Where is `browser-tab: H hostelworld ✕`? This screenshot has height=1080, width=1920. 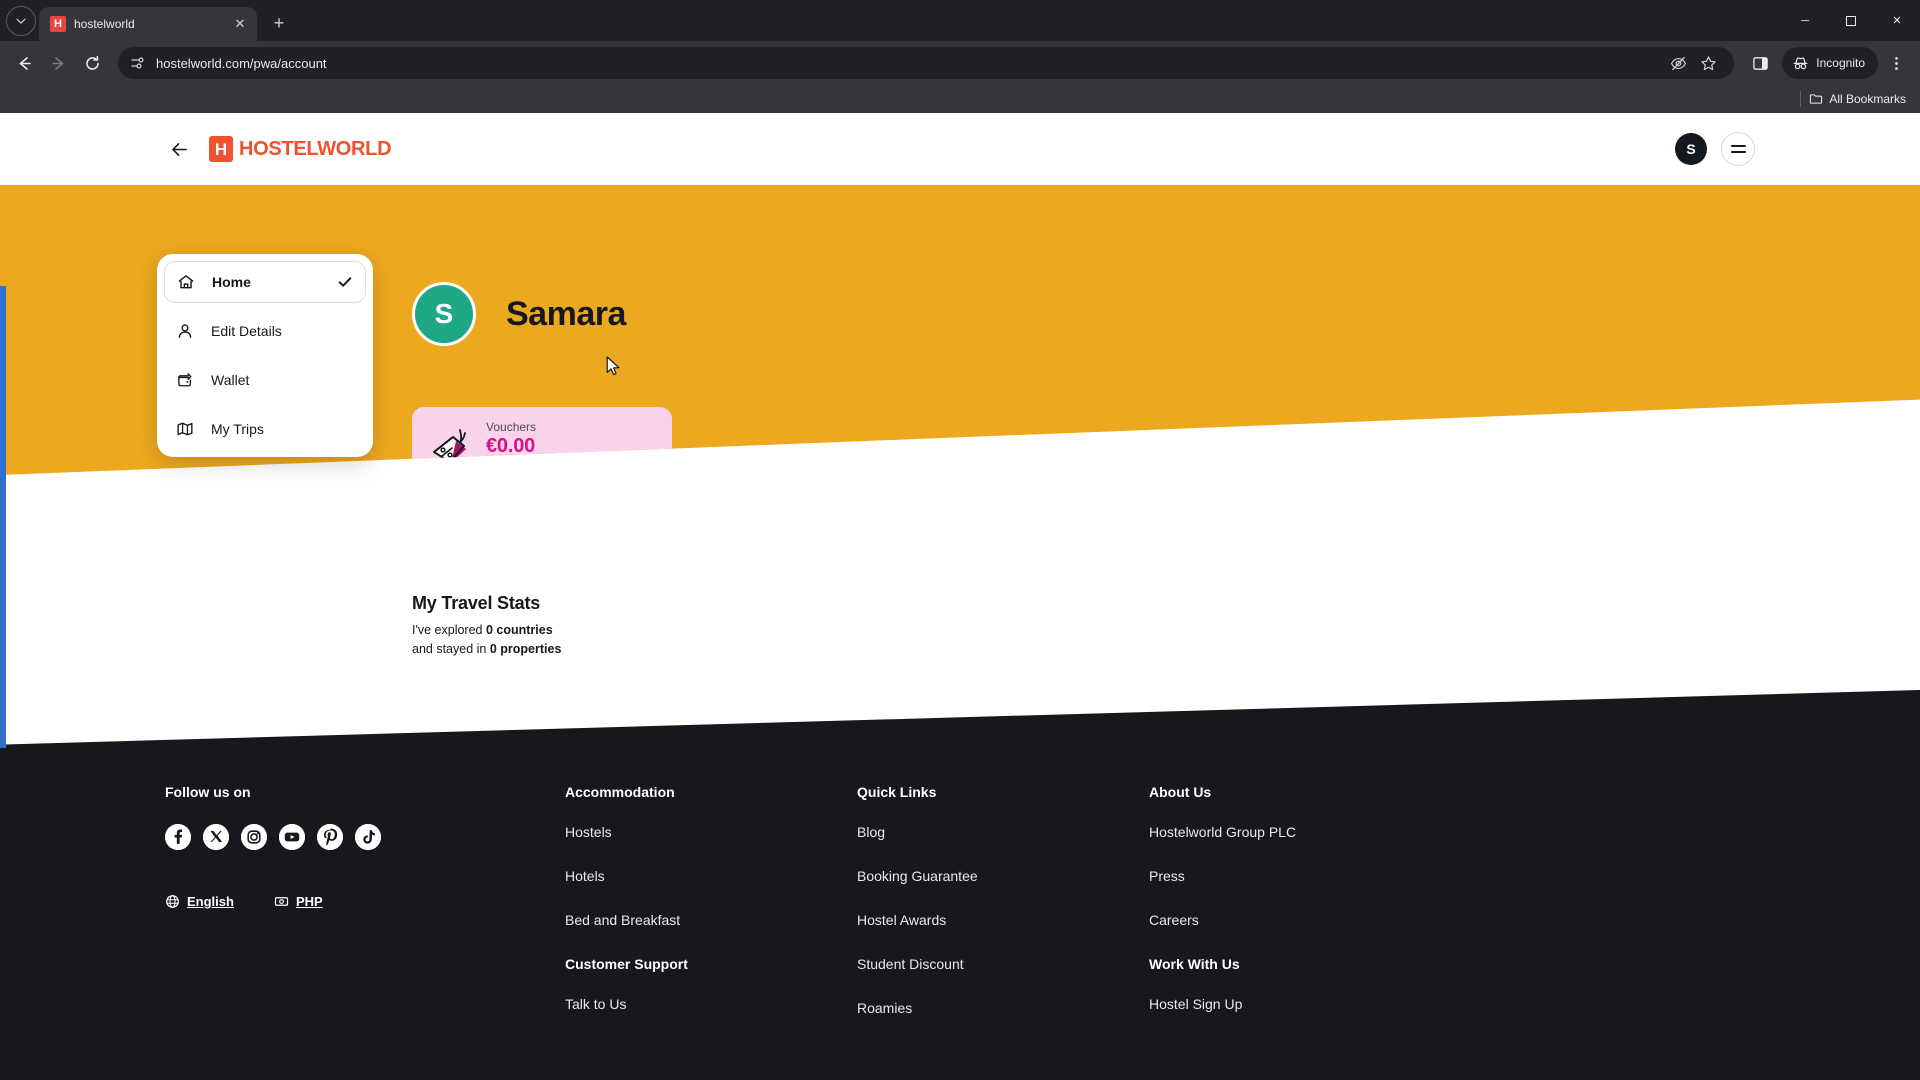 browser-tab: H hostelworld ✕ is located at coordinates (148, 24).